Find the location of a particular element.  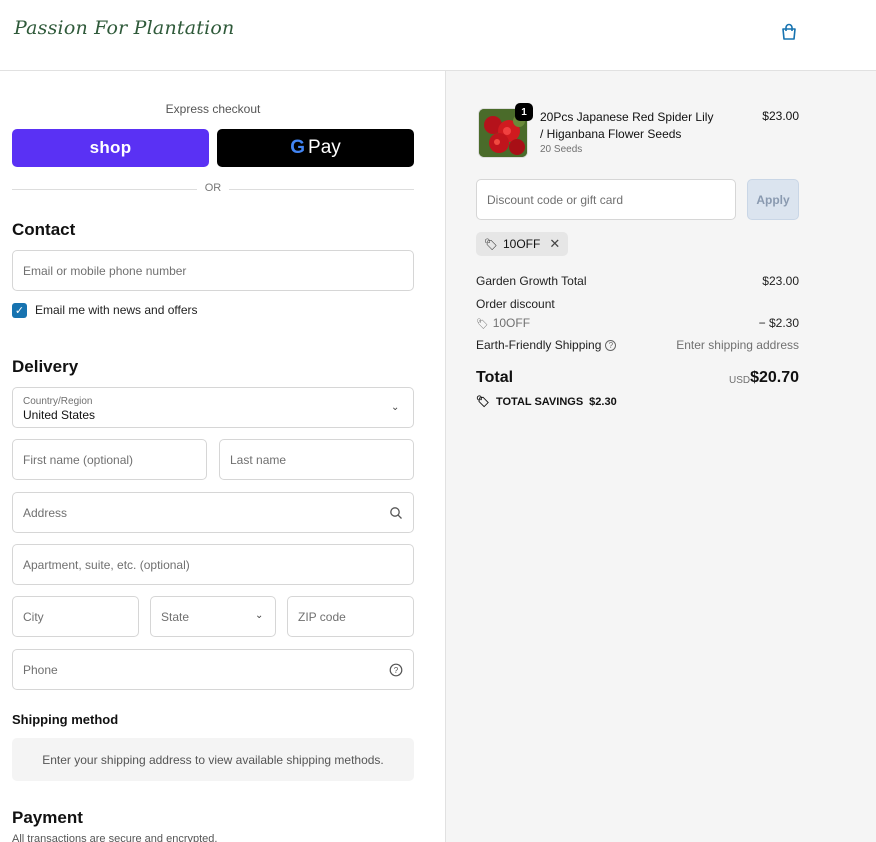

zip-placeholder: ZIP code is located at coordinates (322, 616).